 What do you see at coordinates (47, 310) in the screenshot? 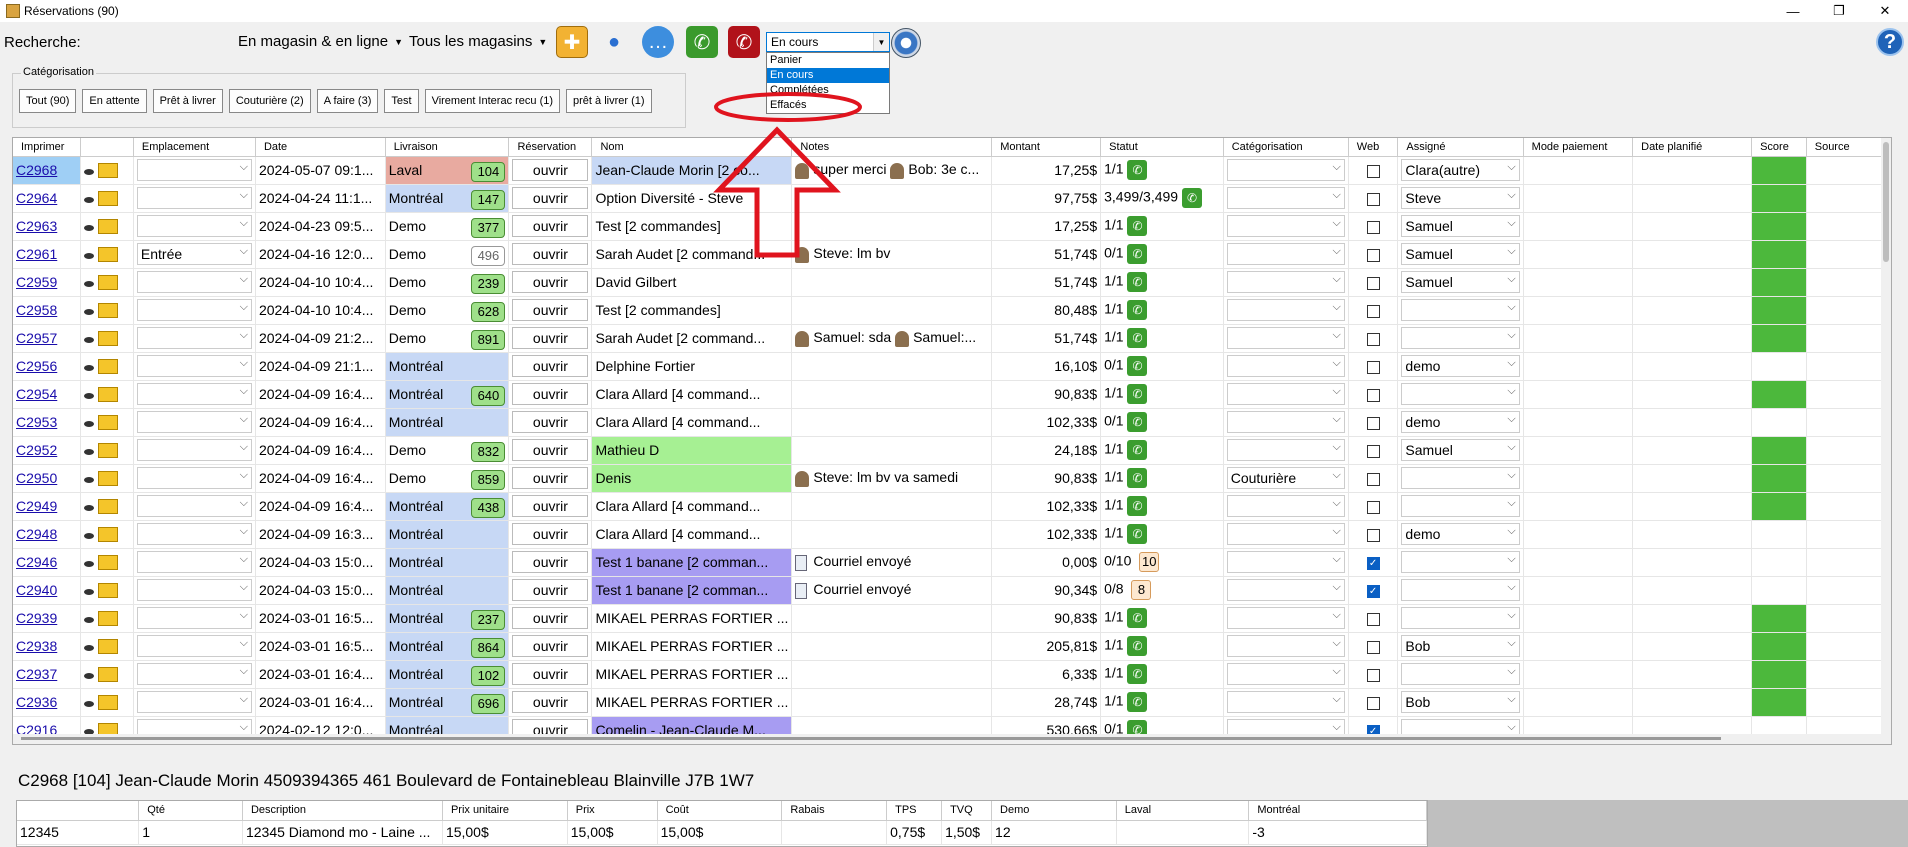
I see `code-cell: C2958` at bounding box center [47, 310].